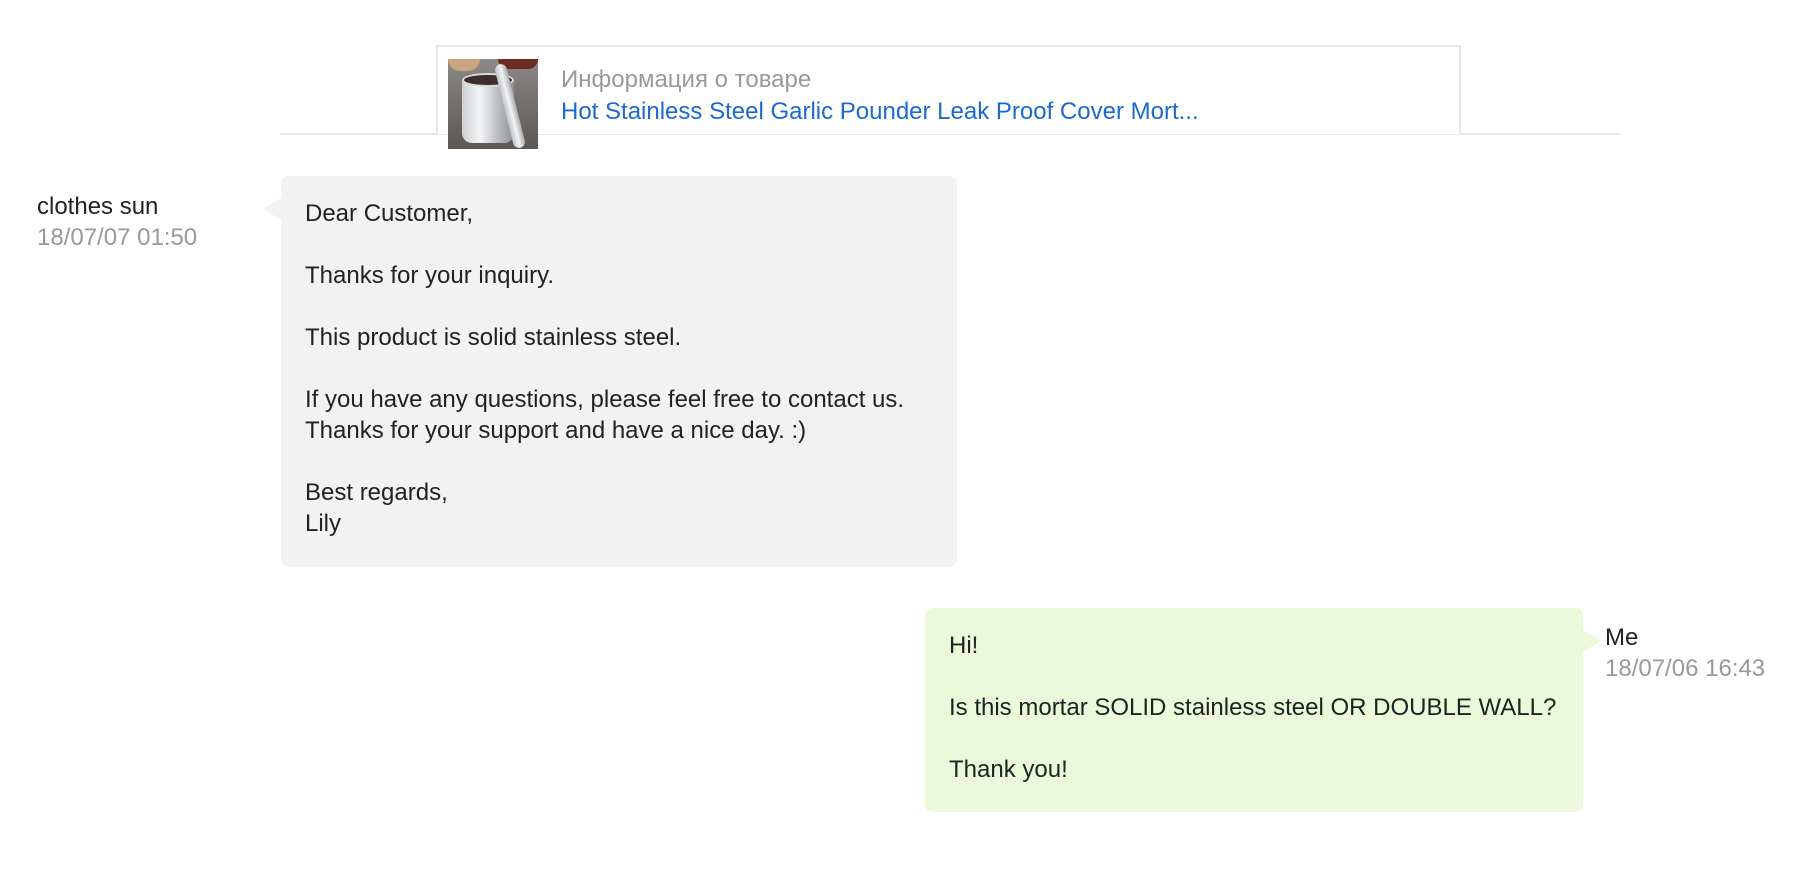 This screenshot has height=870, width=1800. What do you see at coordinates (429, 275) in the screenshot?
I see `message-line: Thanks for your inquiry.` at bounding box center [429, 275].